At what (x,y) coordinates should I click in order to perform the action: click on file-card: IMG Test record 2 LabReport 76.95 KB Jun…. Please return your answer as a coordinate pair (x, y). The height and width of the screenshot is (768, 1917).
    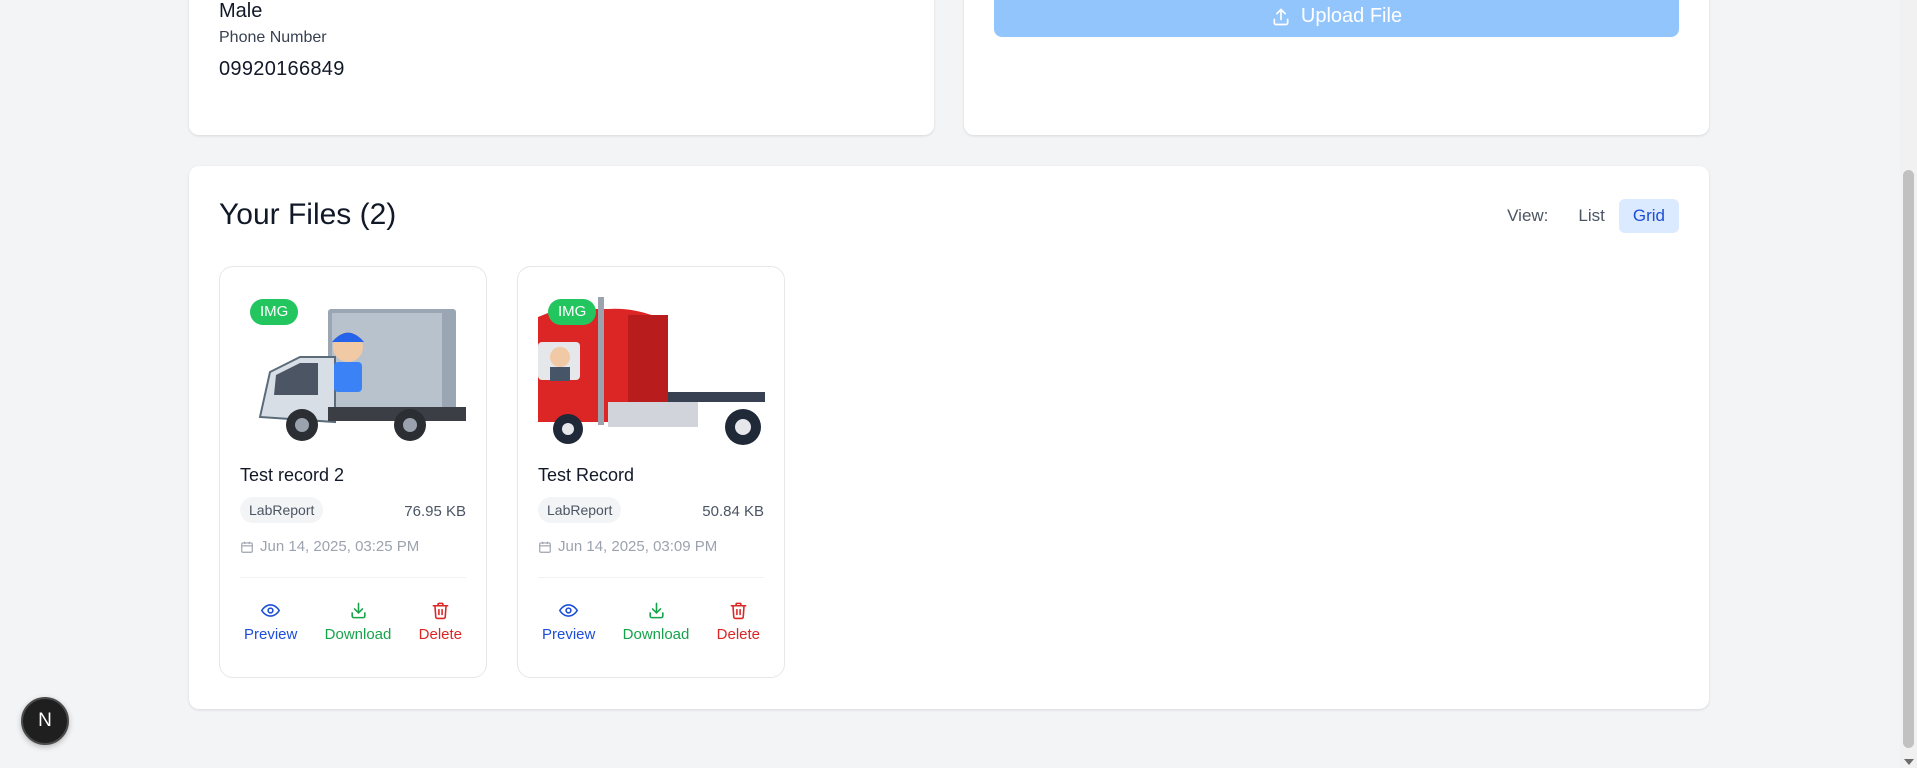
    Looking at the image, I should click on (353, 472).